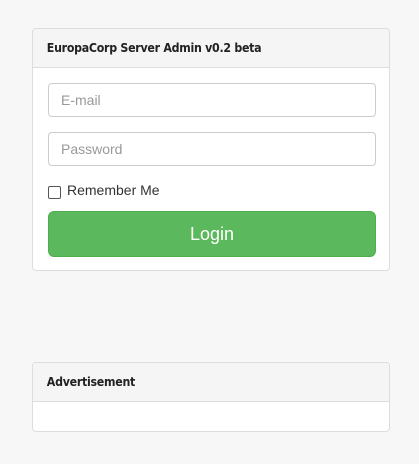  I want to click on advertisement-panel-header: Advertisement, so click(211, 382).